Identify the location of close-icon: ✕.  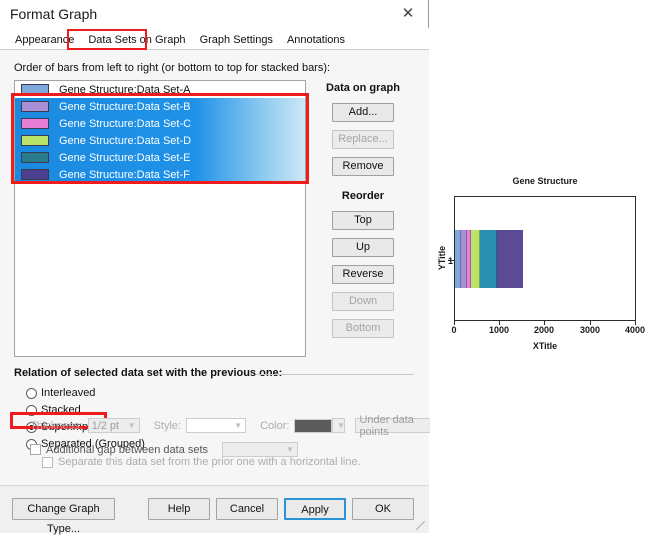
(408, 14).